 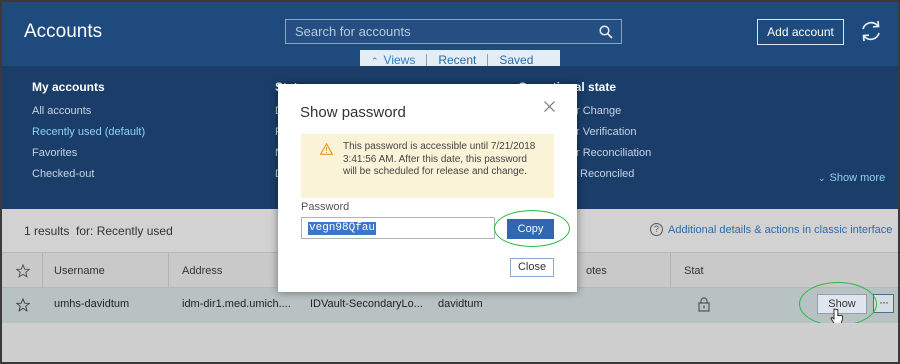 I want to click on warning-icon, so click(x=326, y=149).